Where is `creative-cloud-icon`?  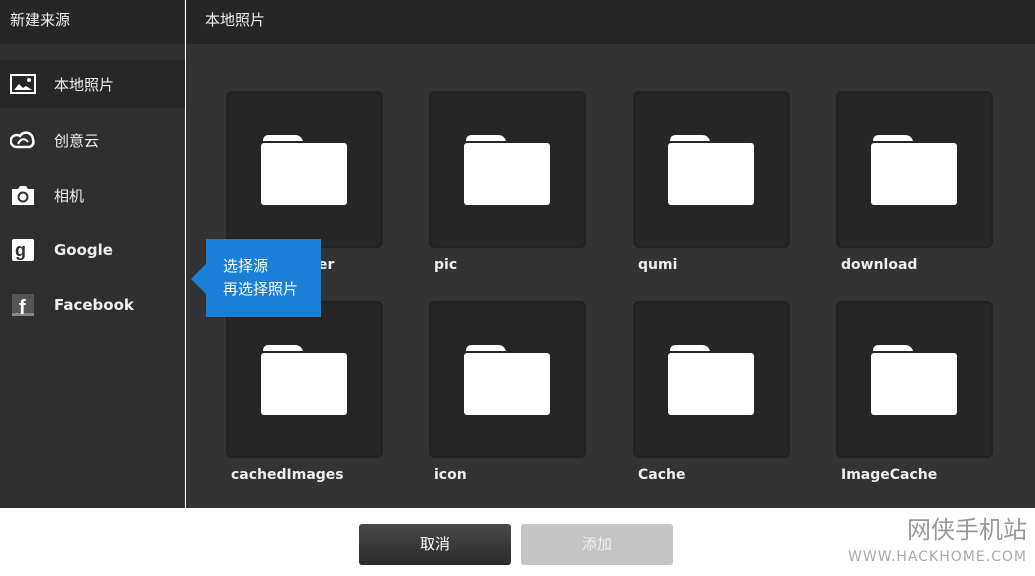 creative-cloud-icon is located at coordinates (23, 140).